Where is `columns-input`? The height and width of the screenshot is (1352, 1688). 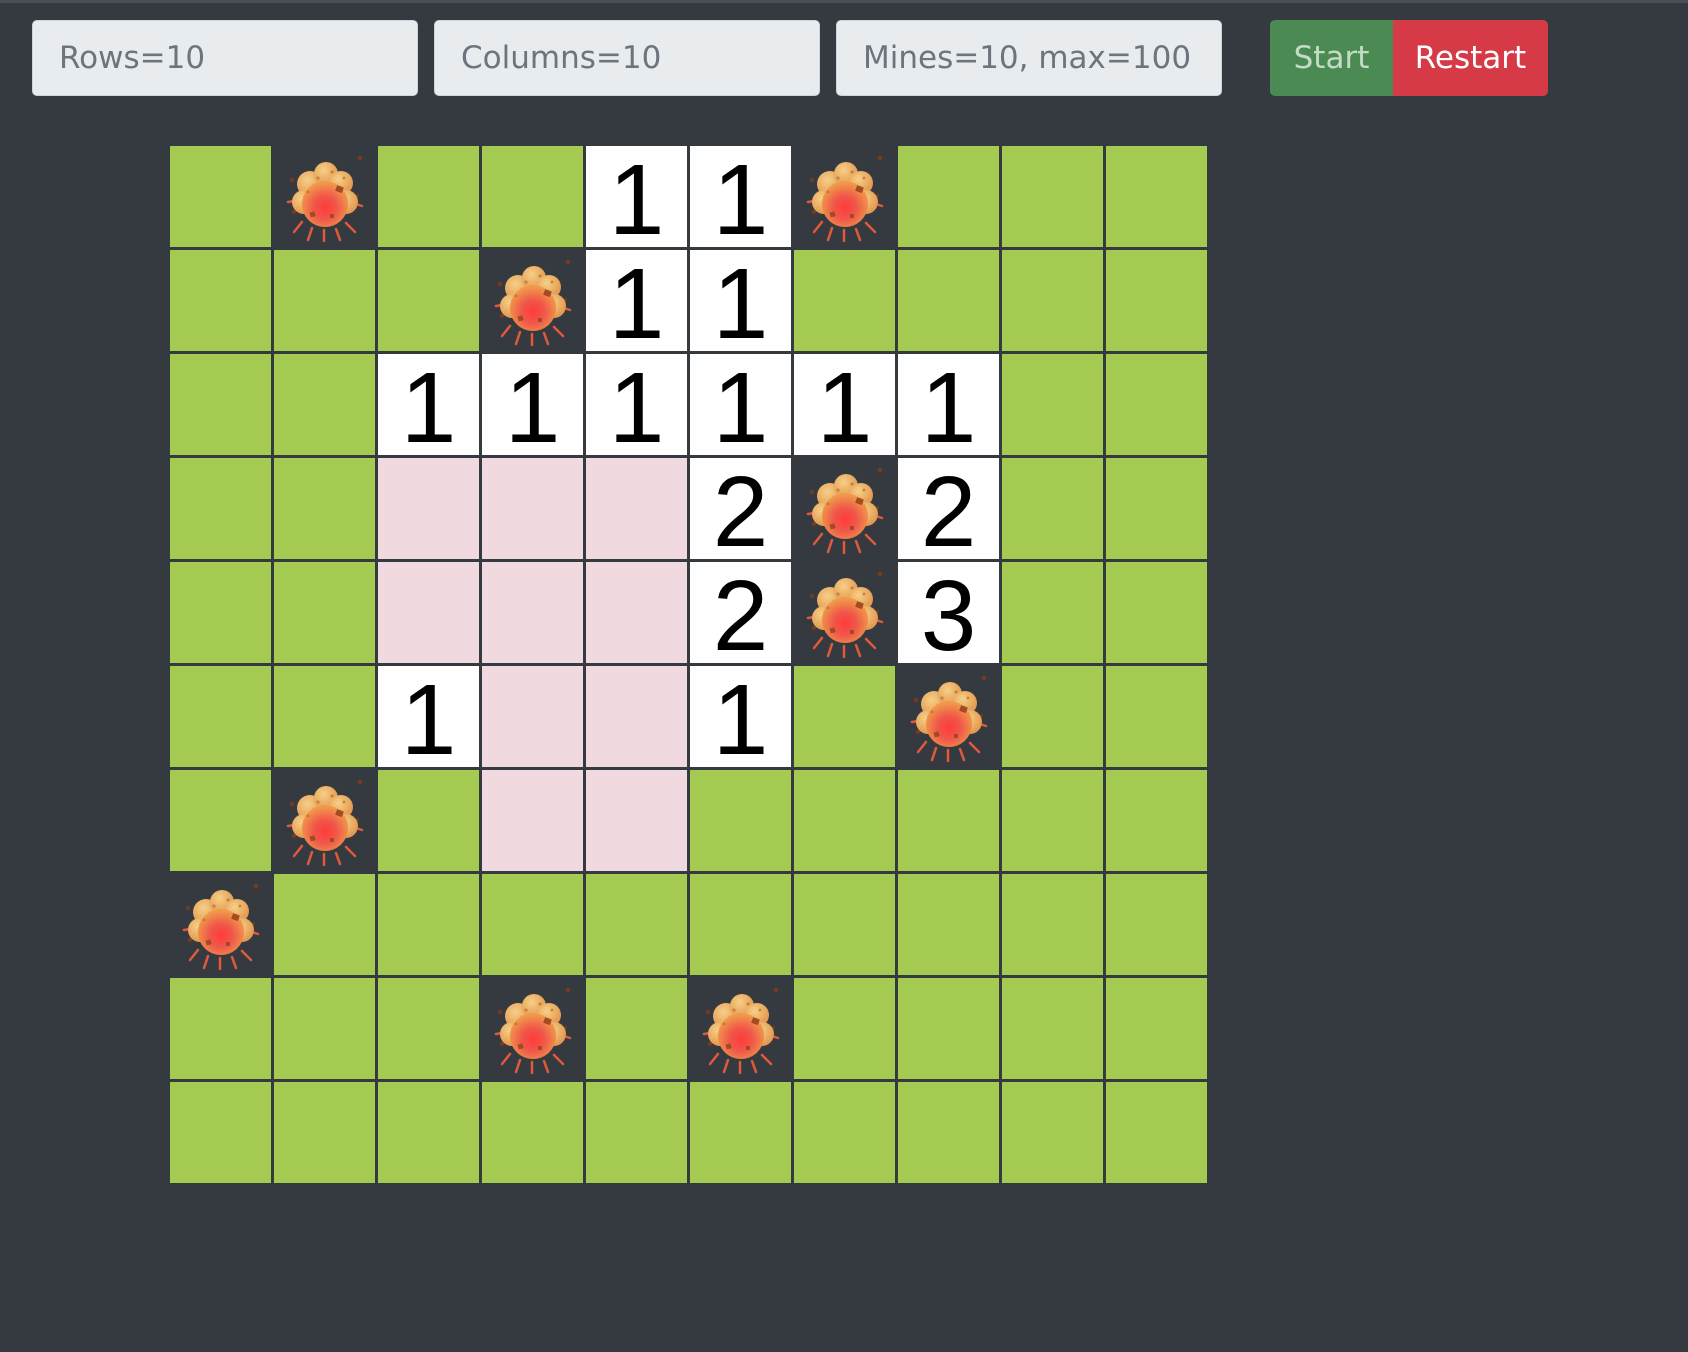
columns-input is located at coordinates (627, 58).